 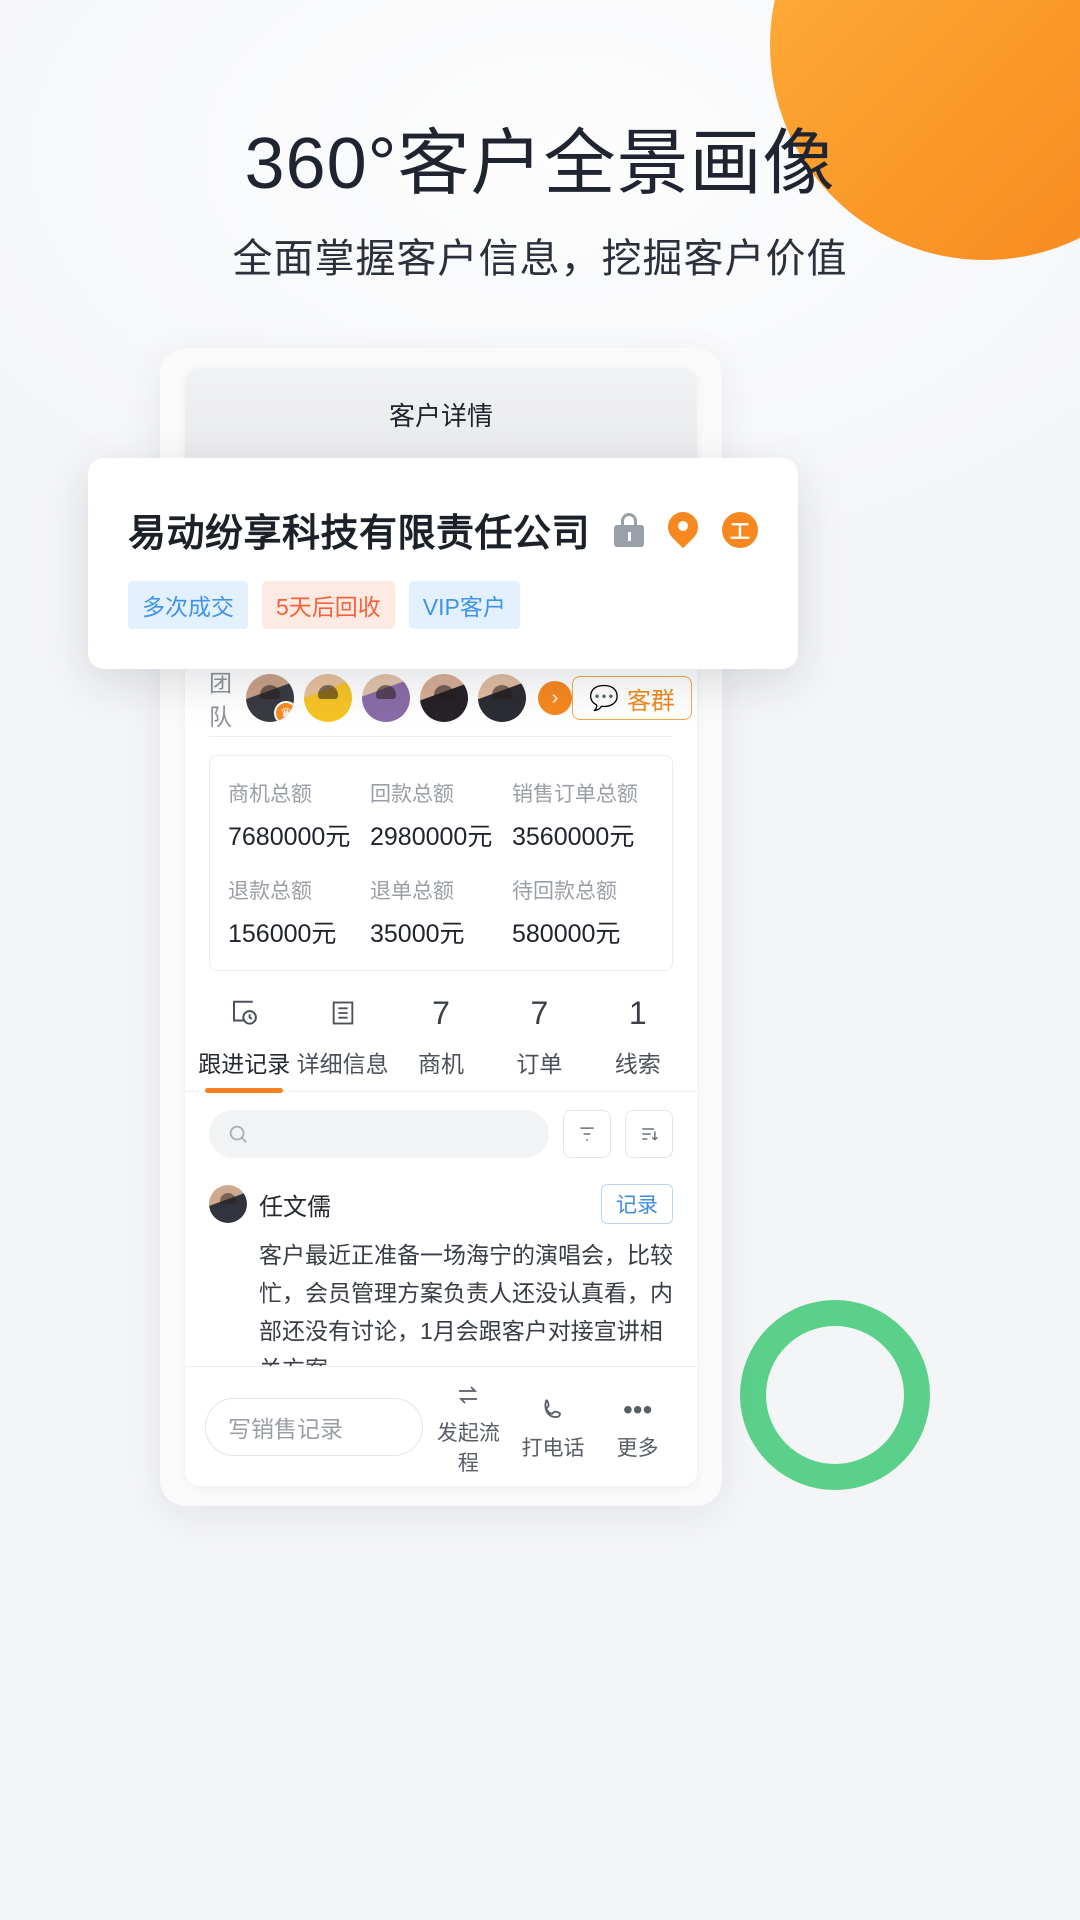 What do you see at coordinates (637, 1409) in the screenshot?
I see `more-icon: •••` at bounding box center [637, 1409].